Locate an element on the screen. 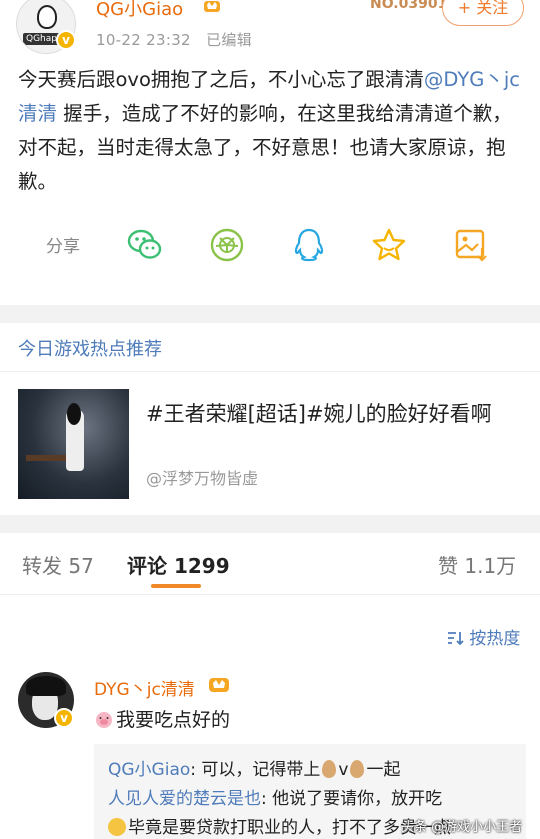 The height and width of the screenshot is (839, 540). tab-likes: 赞 1.1万 is located at coordinates (477, 564).